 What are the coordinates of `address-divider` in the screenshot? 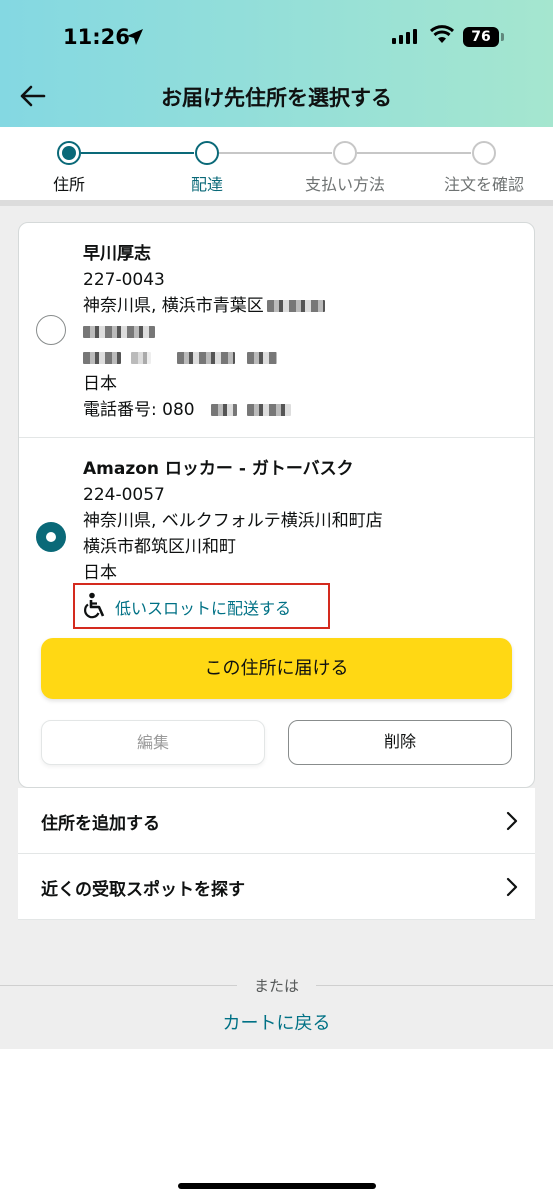 It's located at (276, 437).